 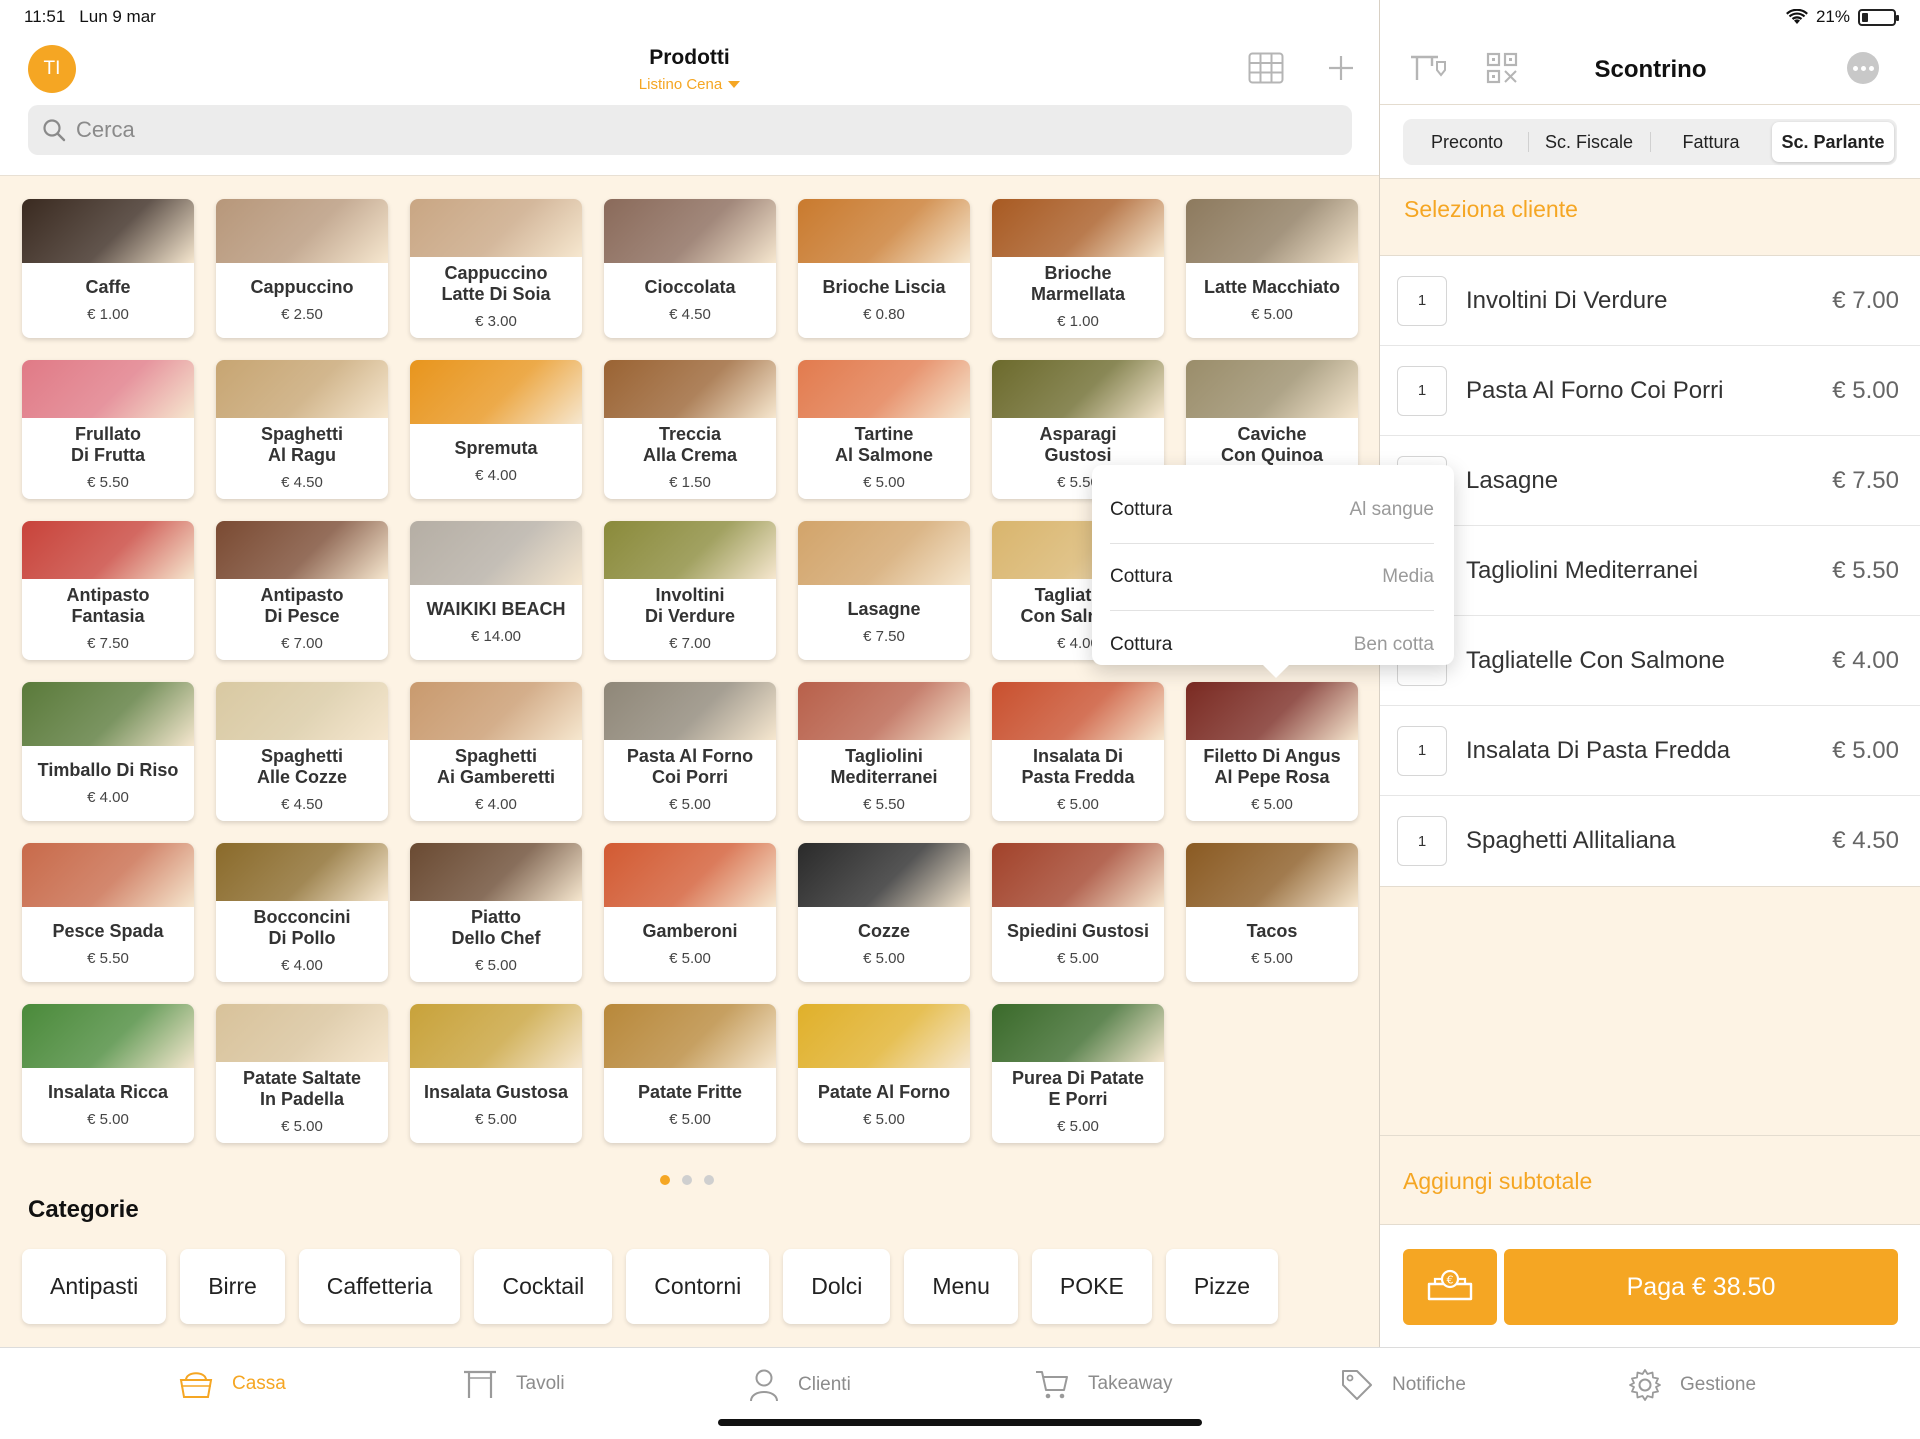 I want to click on receipt-type-tab: Fattura, so click(x=1711, y=142).